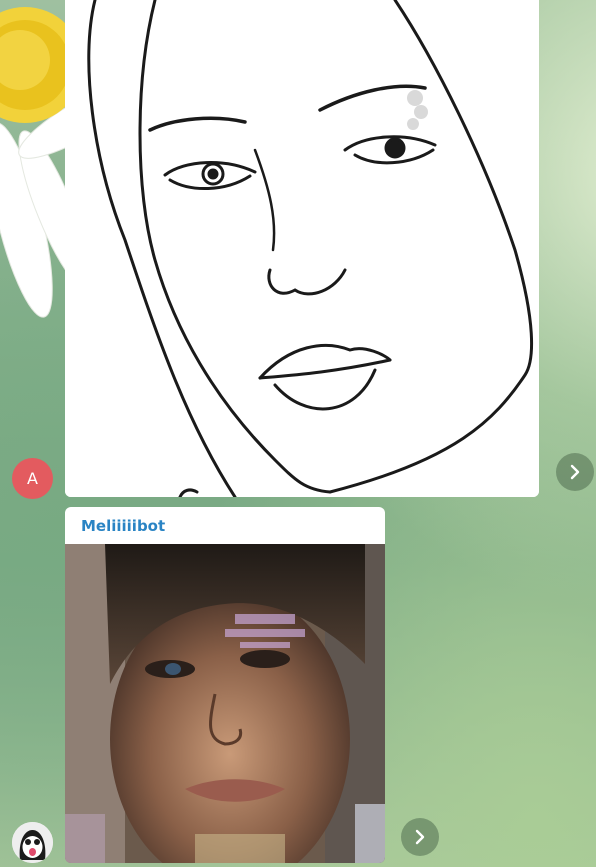 The image size is (596, 867). I want to click on ghost-avatar-icon, so click(32, 842).